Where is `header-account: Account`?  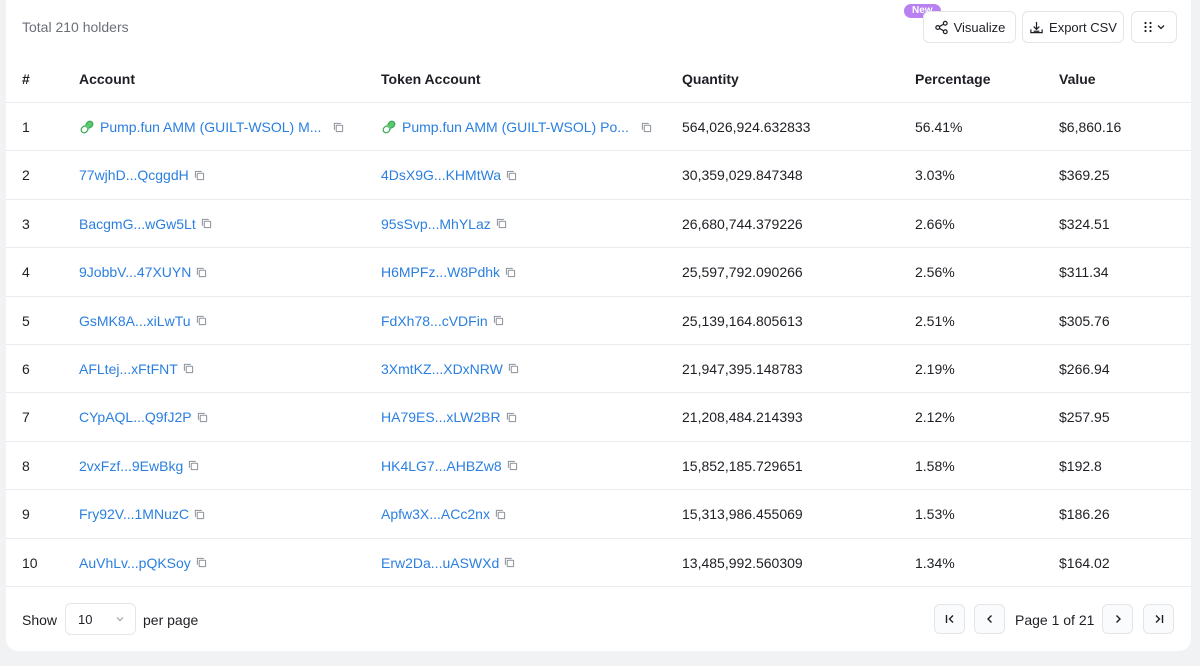
header-account: Account is located at coordinates (107, 79).